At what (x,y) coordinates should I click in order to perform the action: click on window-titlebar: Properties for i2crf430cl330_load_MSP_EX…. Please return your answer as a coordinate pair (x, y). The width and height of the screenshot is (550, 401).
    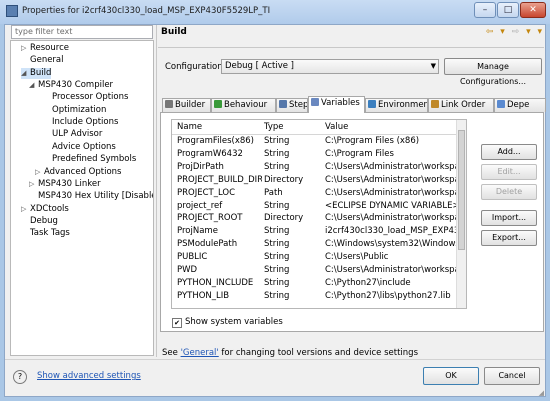
    Looking at the image, I should click on (275, 12).